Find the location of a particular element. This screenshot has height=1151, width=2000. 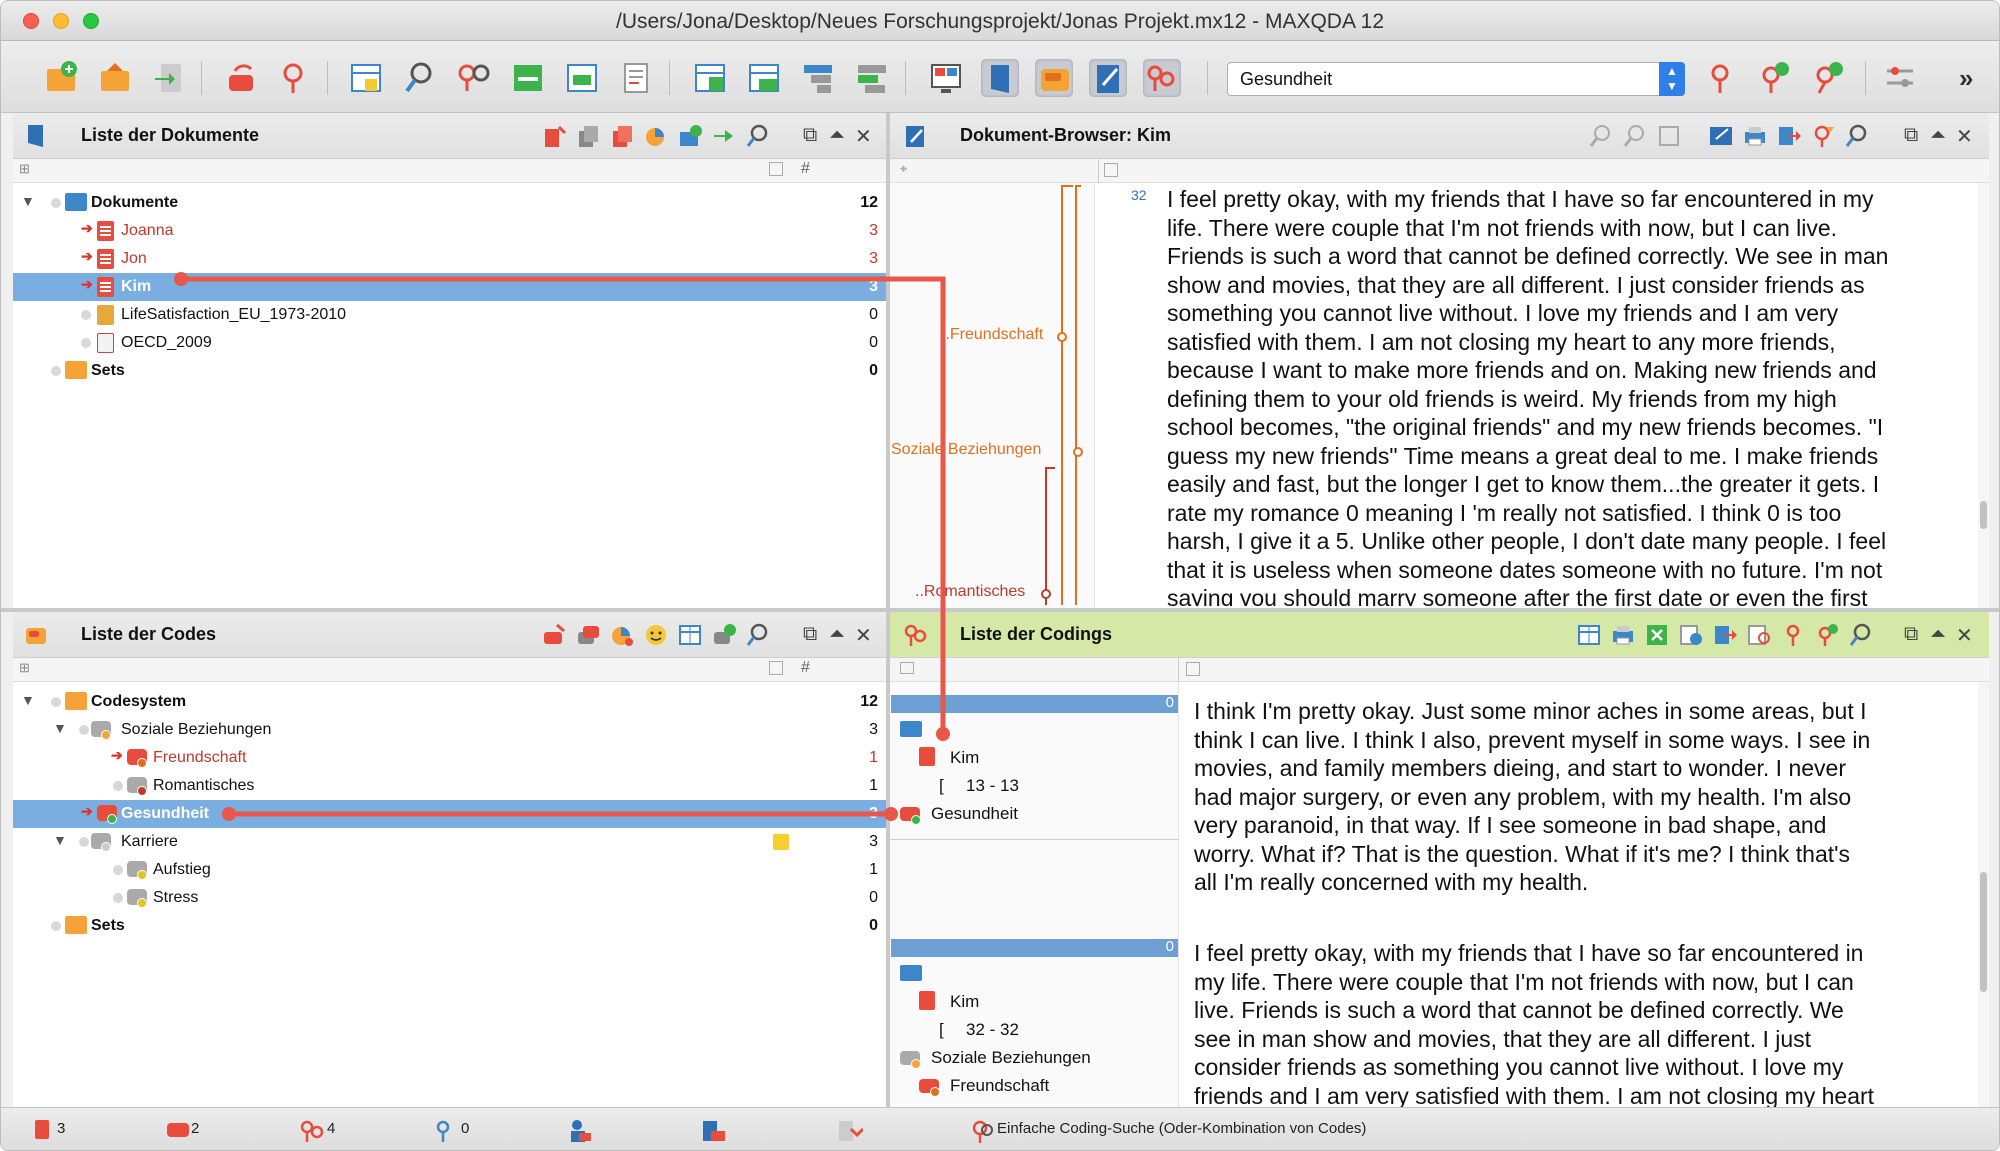

search-codes-icon is located at coordinates (758, 635).